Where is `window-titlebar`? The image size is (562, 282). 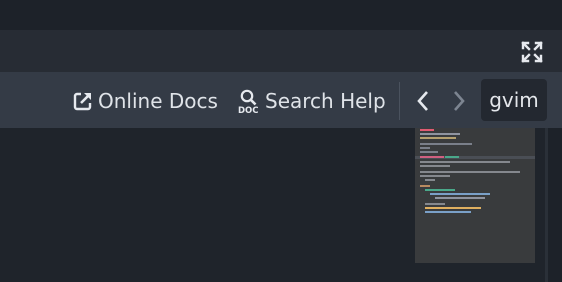
window-titlebar is located at coordinates (281, 15).